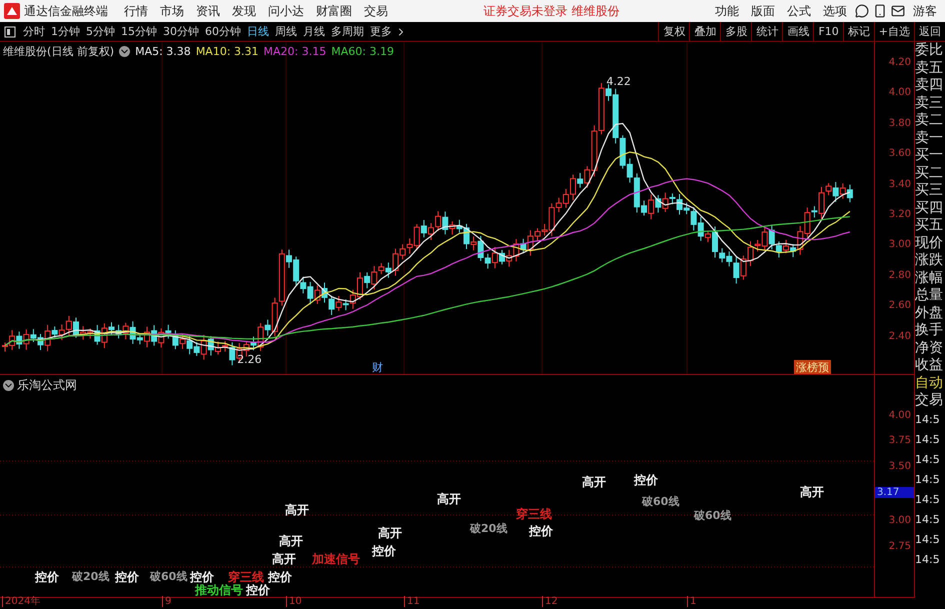 Image resolution: width=945 pixels, height=609 pixels. What do you see at coordinates (381, 31) in the screenshot?
I see `period-tab: 更多` at bounding box center [381, 31].